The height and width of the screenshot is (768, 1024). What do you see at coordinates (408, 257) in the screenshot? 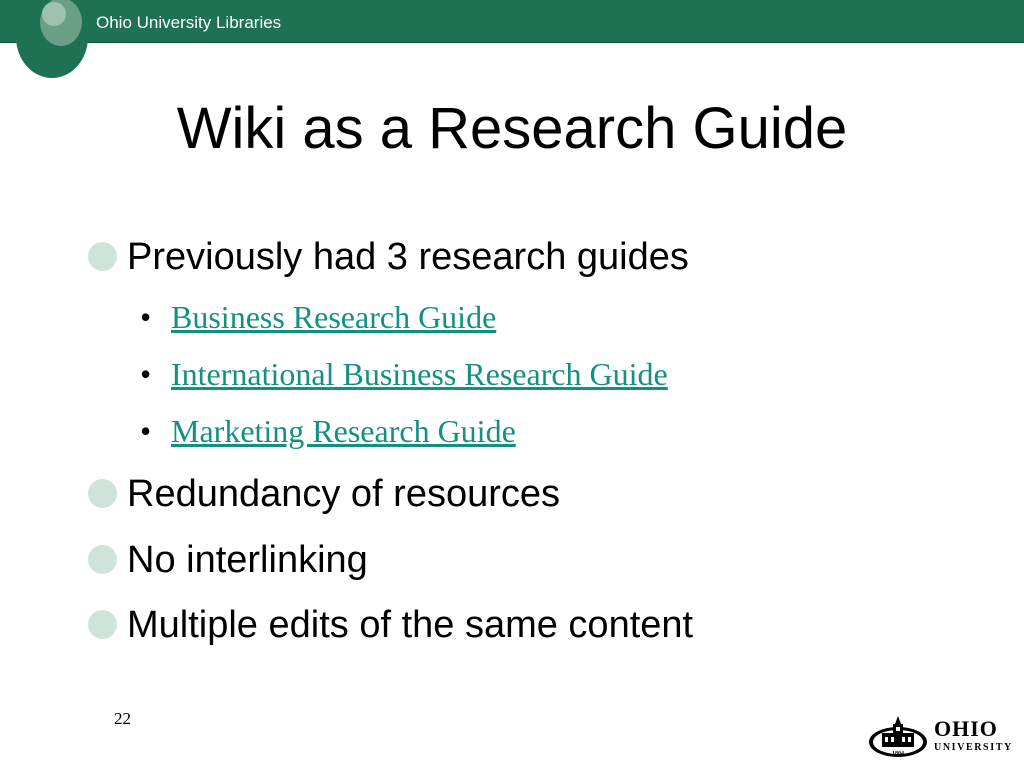
I see `bullet-text: Previously had 3 research guides` at bounding box center [408, 257].